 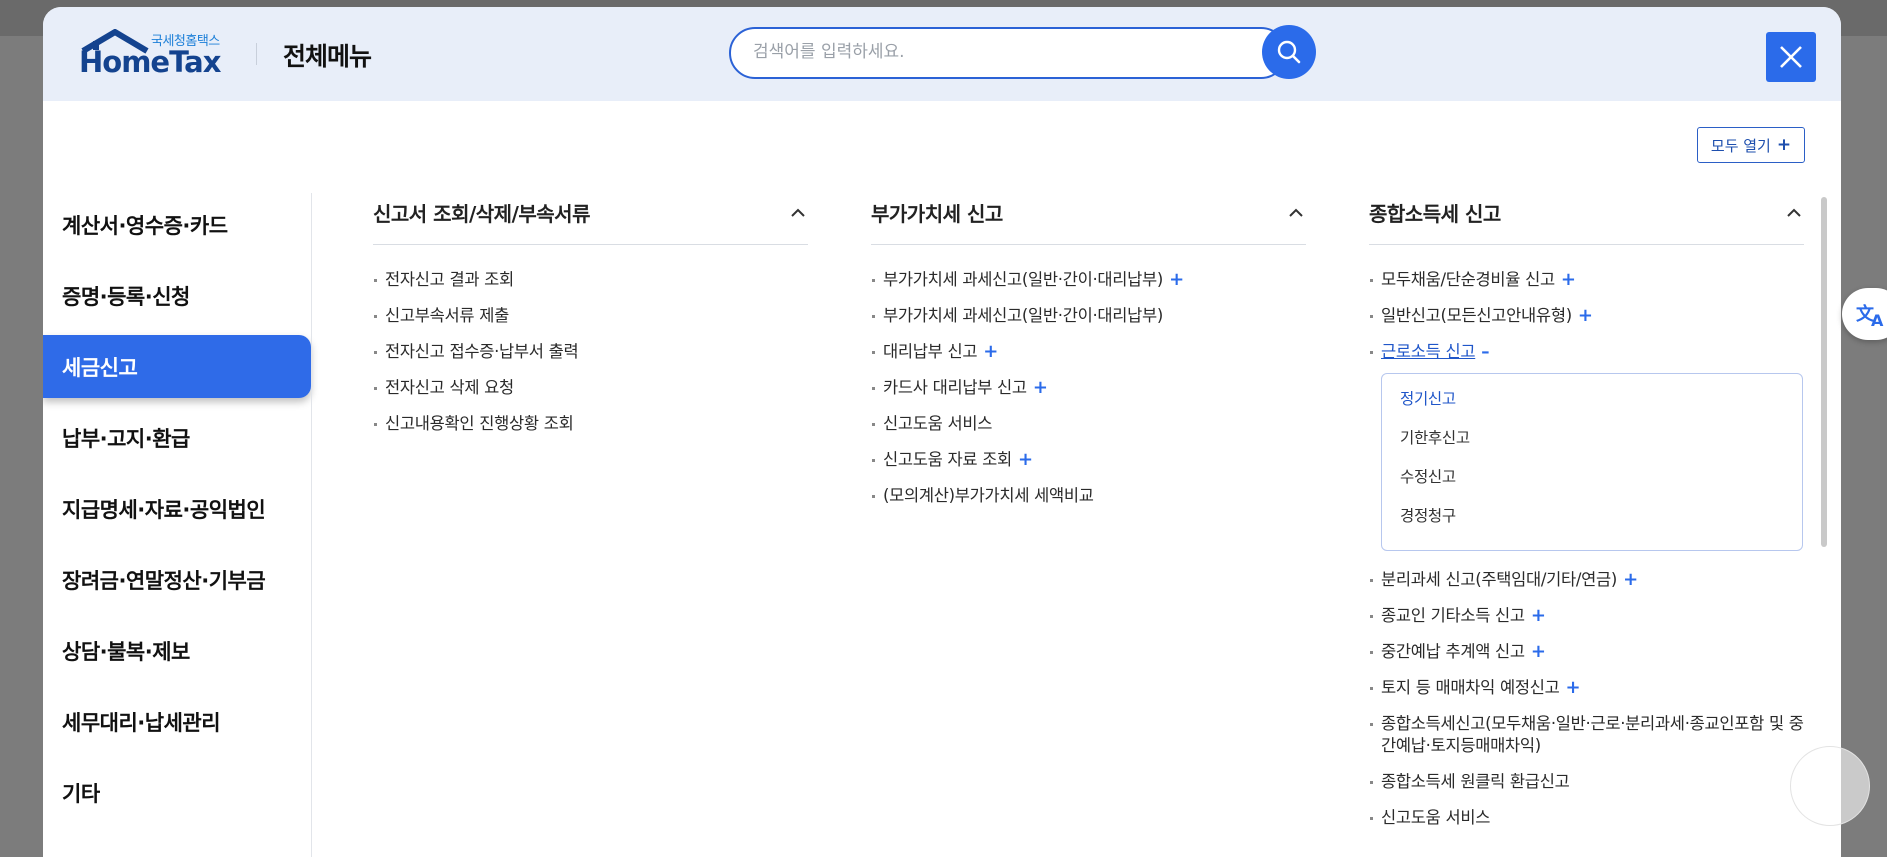 I want to click on sidebar-item-certificate: 증명·등록·신청, so click(x=177, y=295).